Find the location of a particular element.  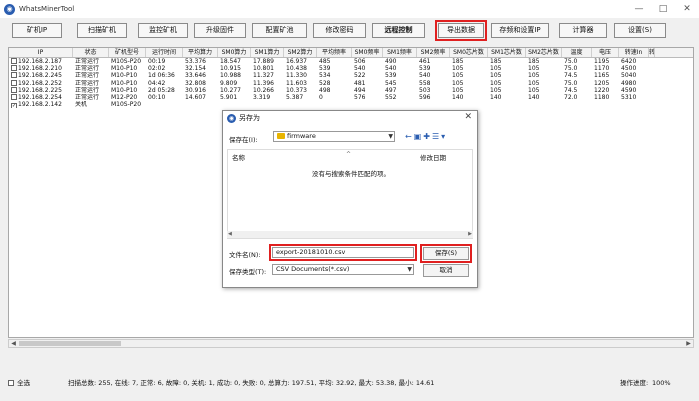

column-header: SM2芯片数 is located at coordinates (544, 52).